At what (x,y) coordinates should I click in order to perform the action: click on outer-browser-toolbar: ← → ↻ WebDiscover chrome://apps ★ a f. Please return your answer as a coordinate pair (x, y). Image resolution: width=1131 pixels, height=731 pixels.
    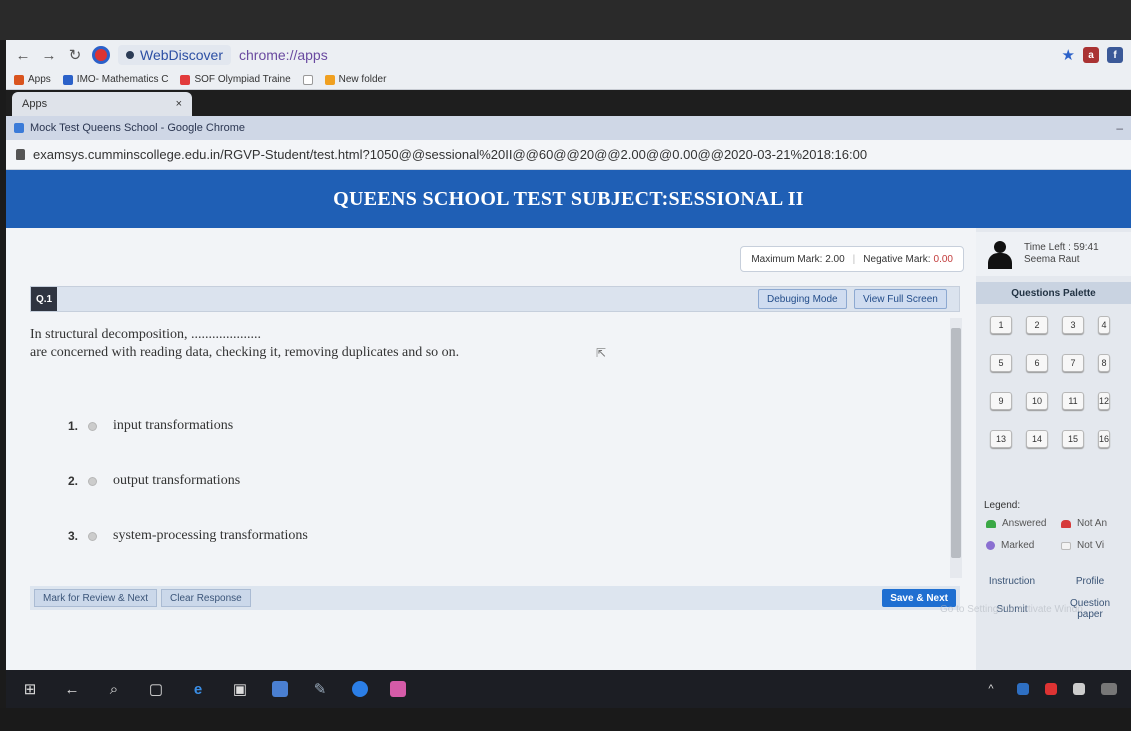
    Looking at the image, I should click on (568, 55).